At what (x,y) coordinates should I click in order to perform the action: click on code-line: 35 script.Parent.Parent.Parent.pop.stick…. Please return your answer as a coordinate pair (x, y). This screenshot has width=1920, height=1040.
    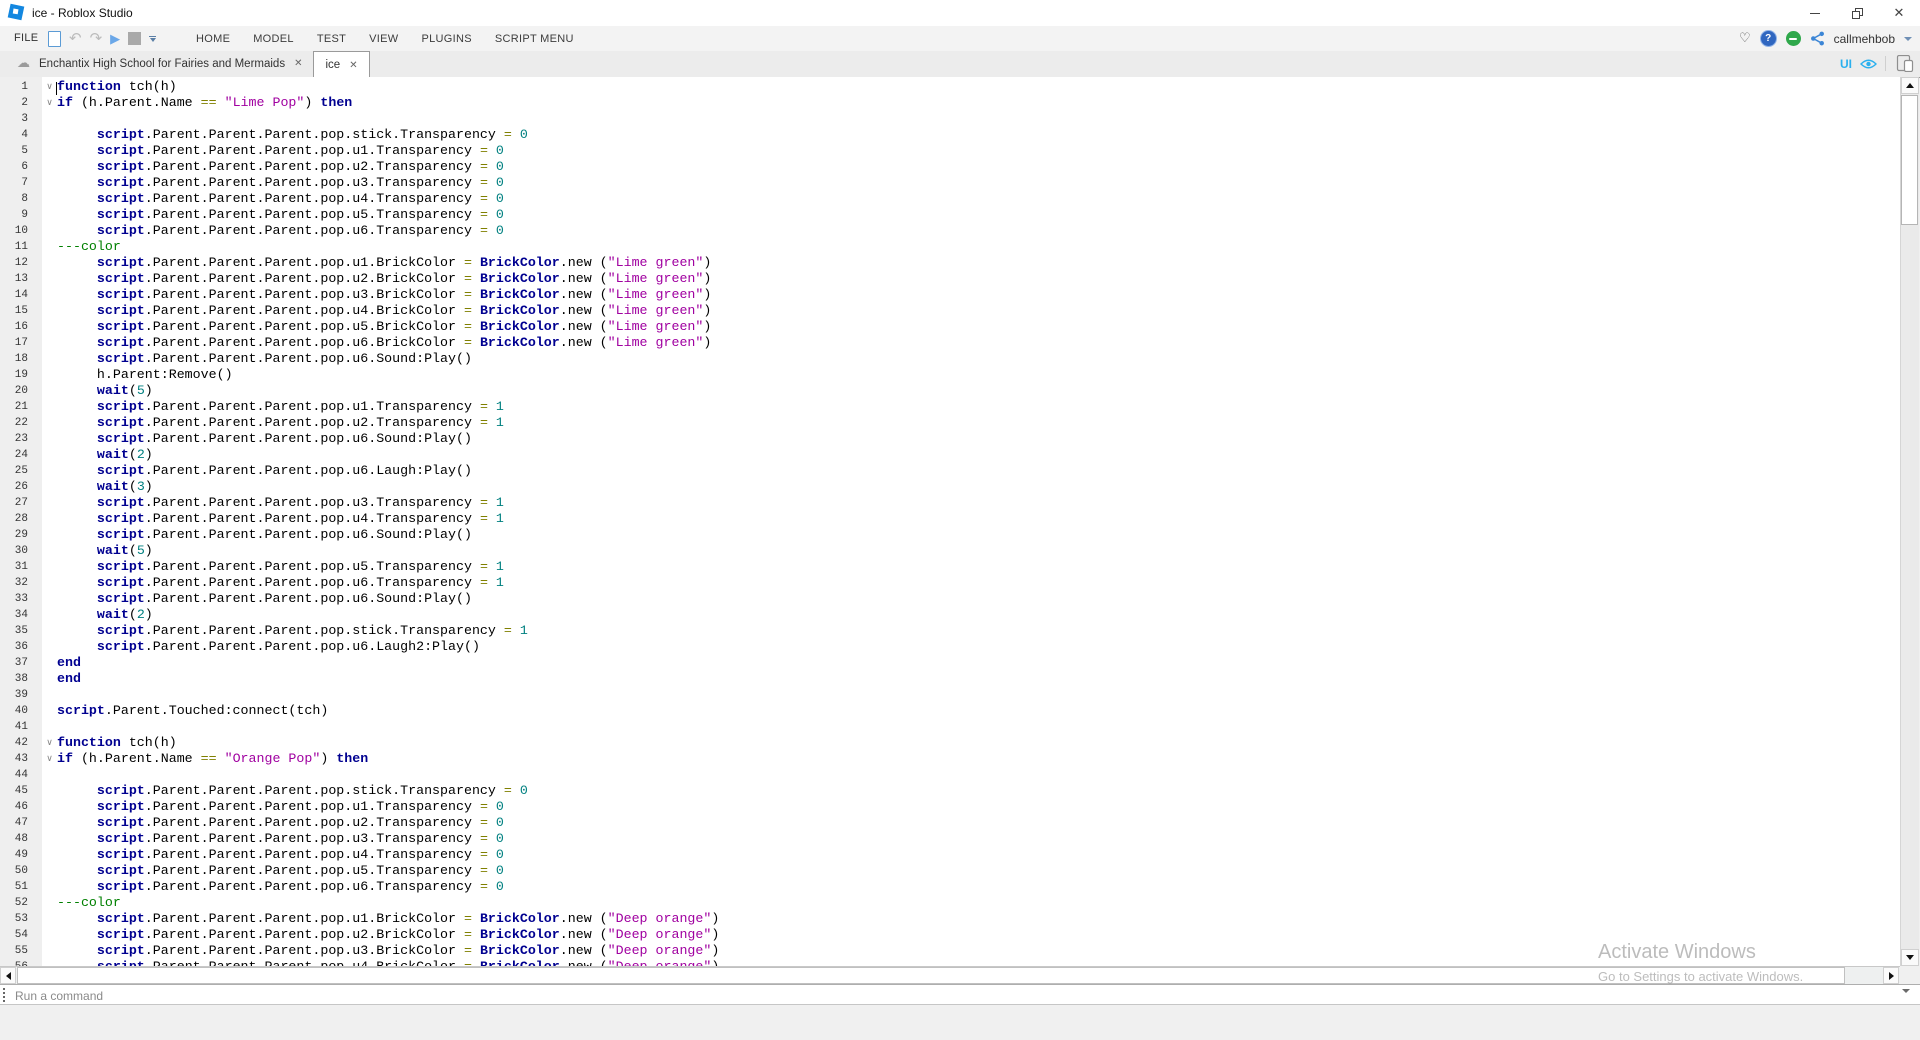
    Looking at the image, I should click on (950, 631).